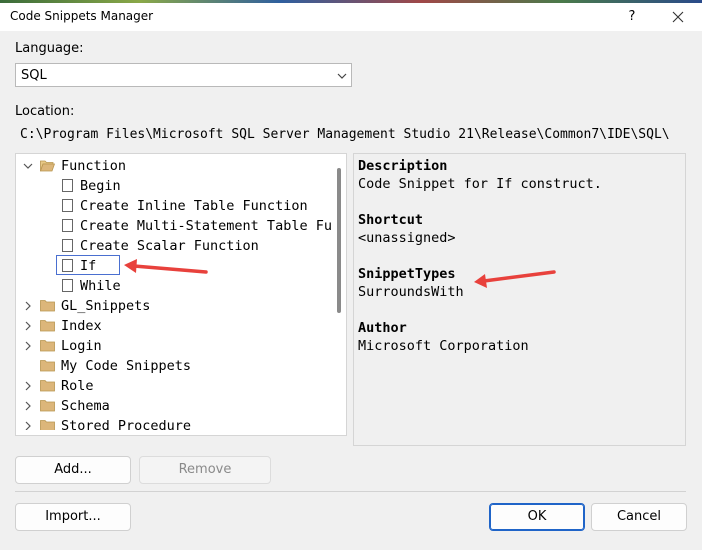 The height and width of the screenshot is (550, 702). What do you see at coordinates (100, 186) in the screenshot?
I see `tree-item-label: Begin` at bounding box center [100, 186].